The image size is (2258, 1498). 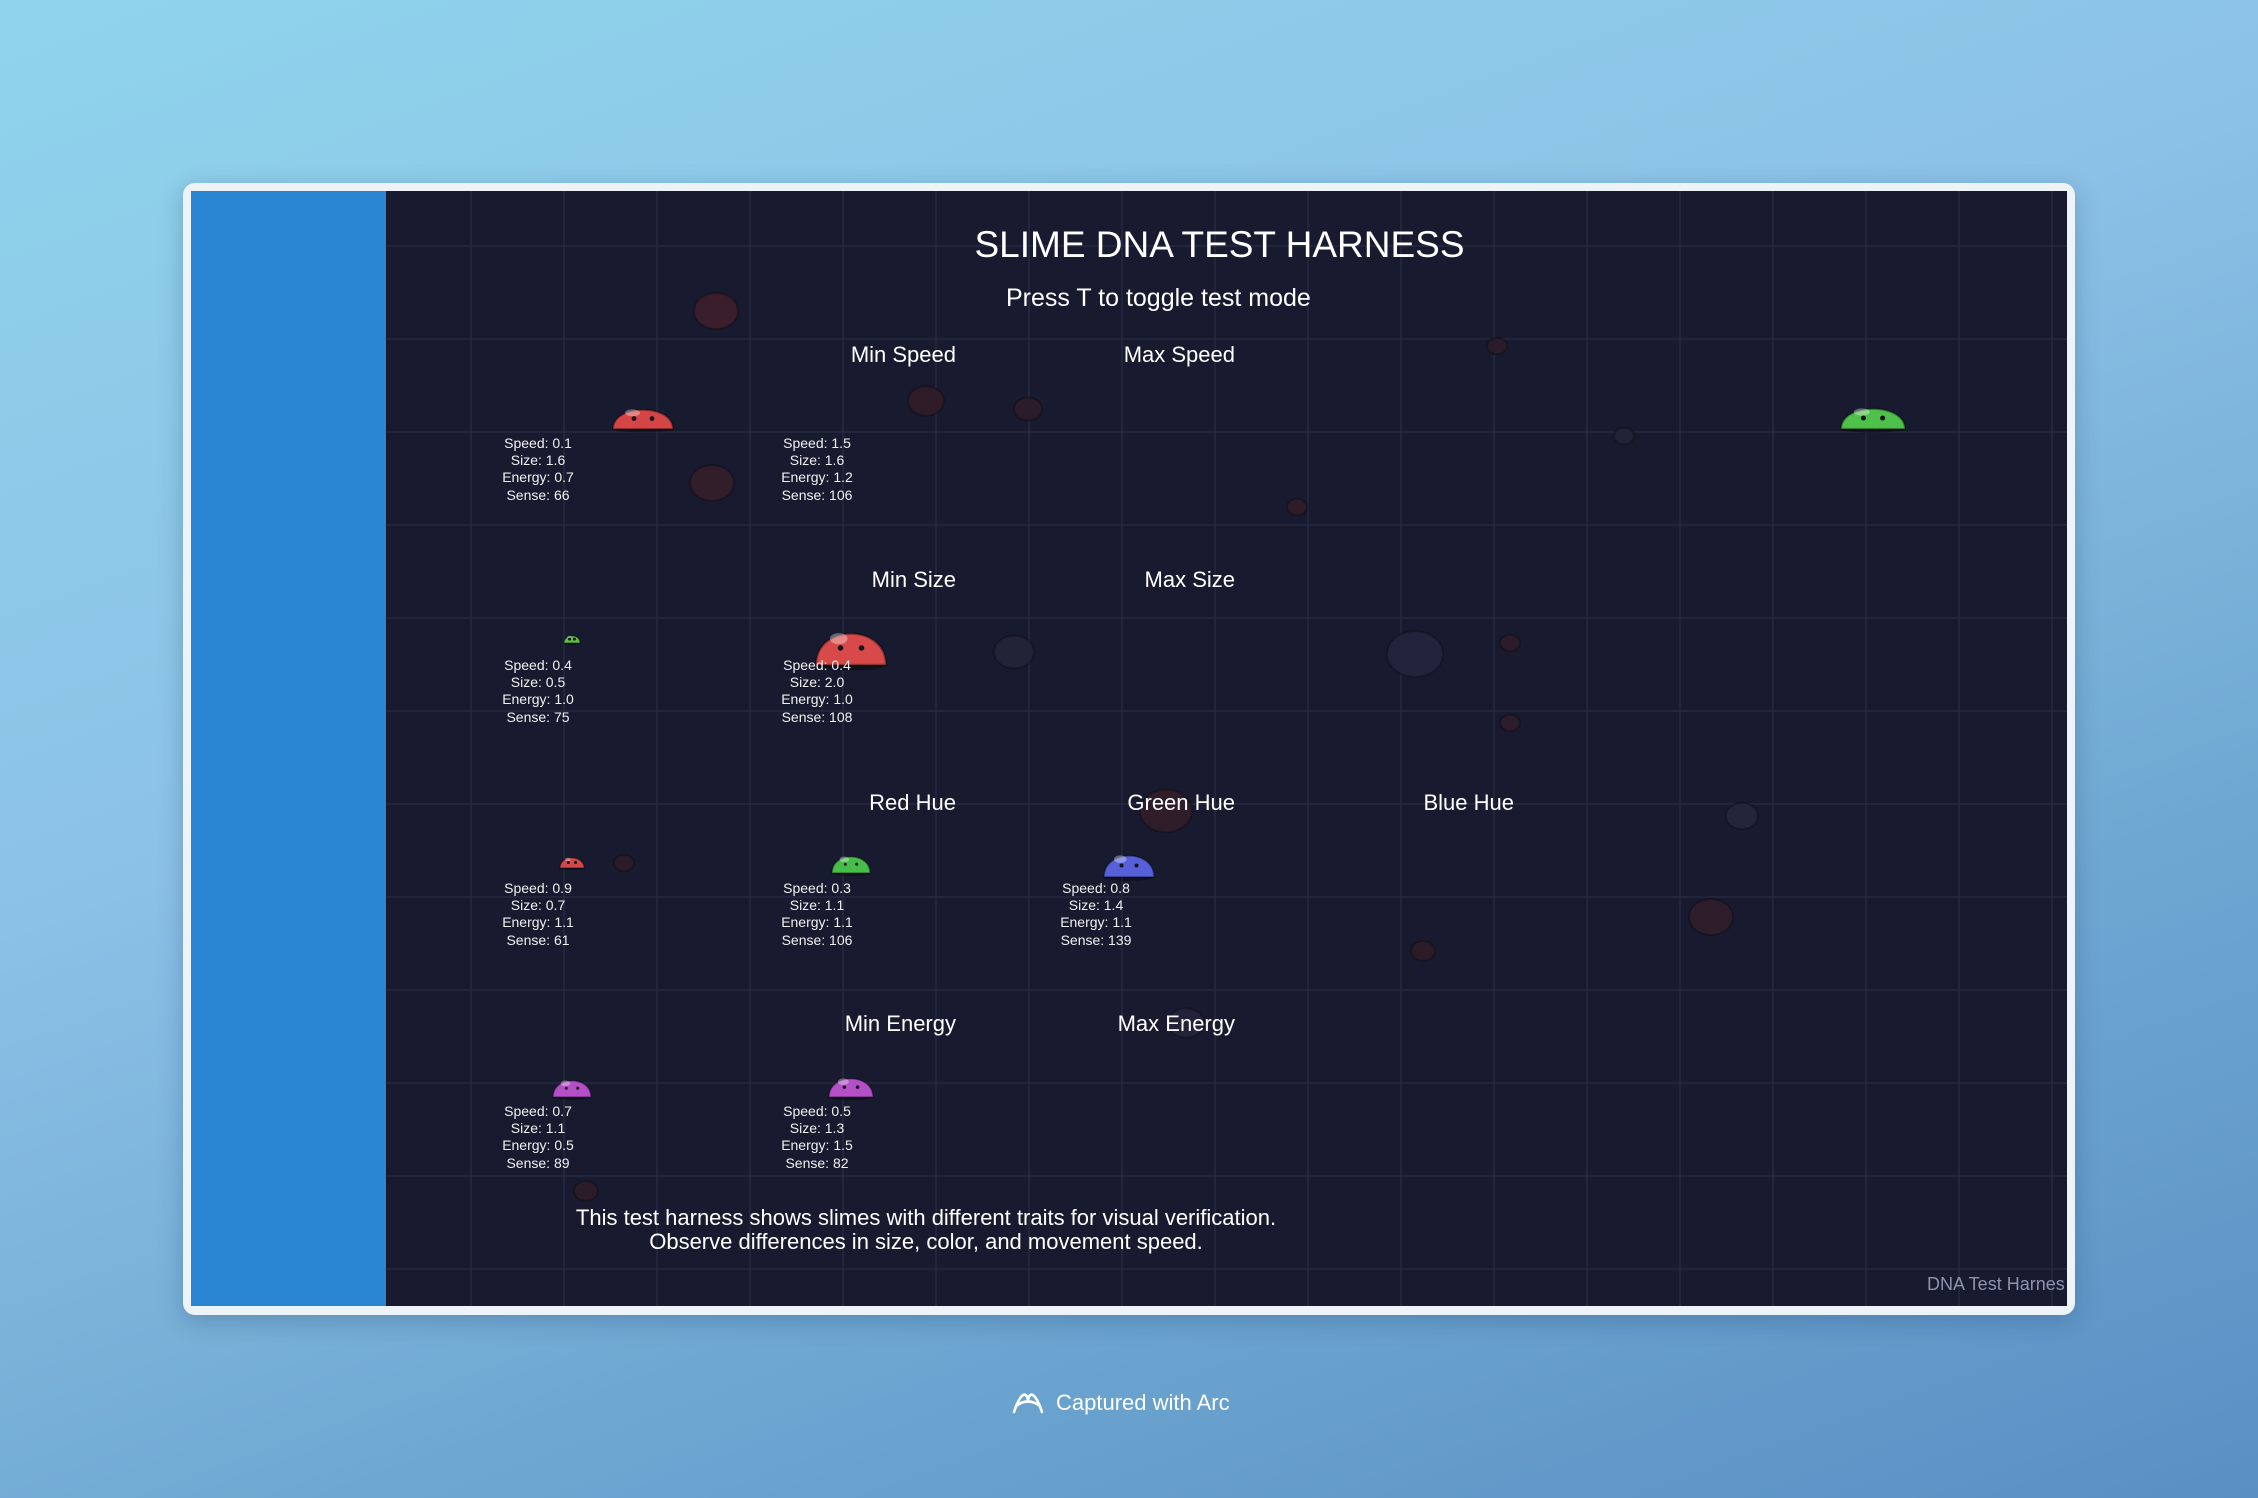 I want to click on slime-label-max-size: Max Size, so click(x=1189, y=579).